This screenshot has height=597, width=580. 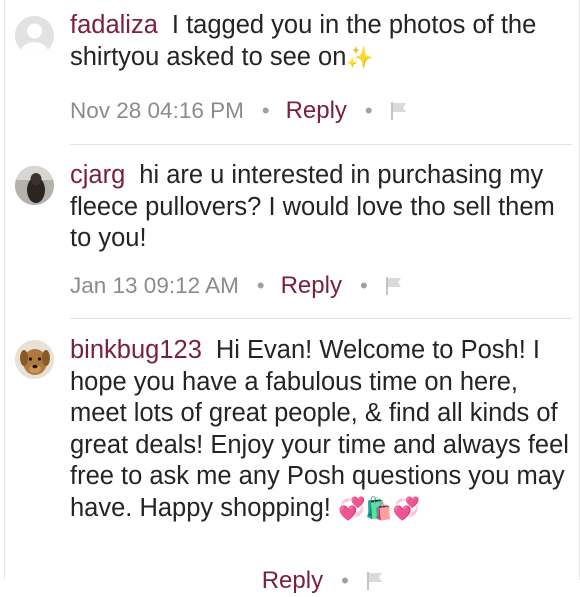 I want to click on comment-username: cjarg, so click(x=97, y=175).